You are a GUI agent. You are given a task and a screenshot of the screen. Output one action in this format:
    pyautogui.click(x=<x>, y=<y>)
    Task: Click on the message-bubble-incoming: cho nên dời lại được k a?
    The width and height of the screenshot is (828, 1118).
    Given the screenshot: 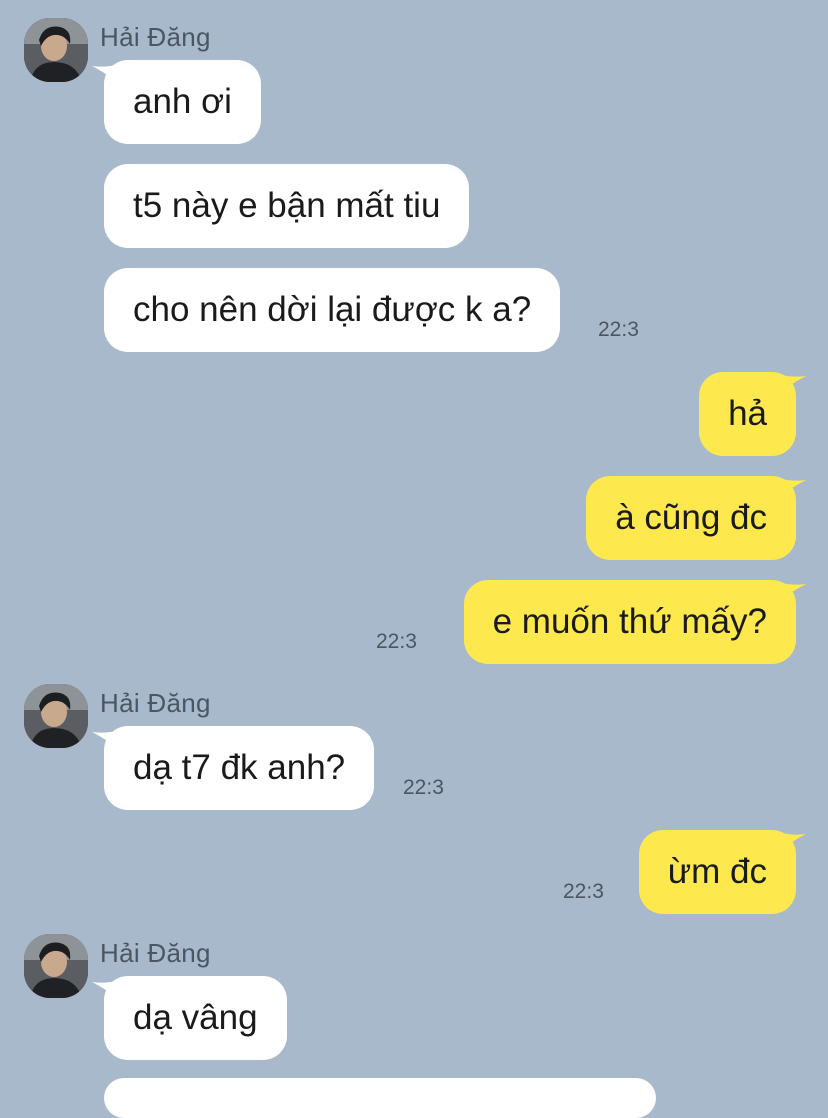 What is the action you would take?
    pyautogui.click(x=332, y=310)
    